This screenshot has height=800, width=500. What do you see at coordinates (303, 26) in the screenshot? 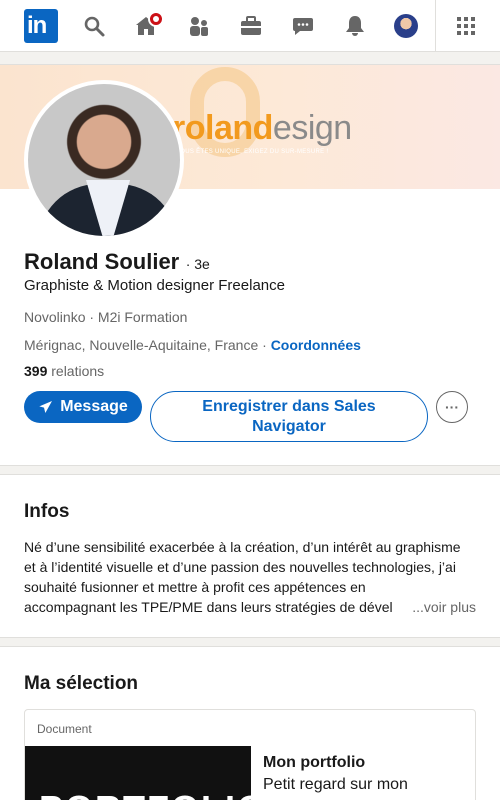
I see `messaging-icon` at bounding box center [303, 26].